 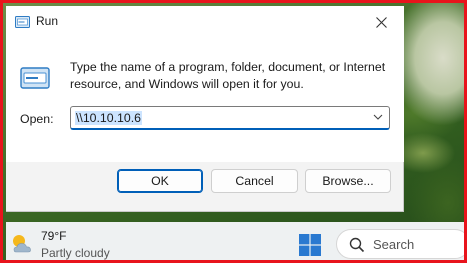 What do you see at coordinates (205, 22) in the screenshot?
I see `title-bar: Run` at bounding box center [205, 22].